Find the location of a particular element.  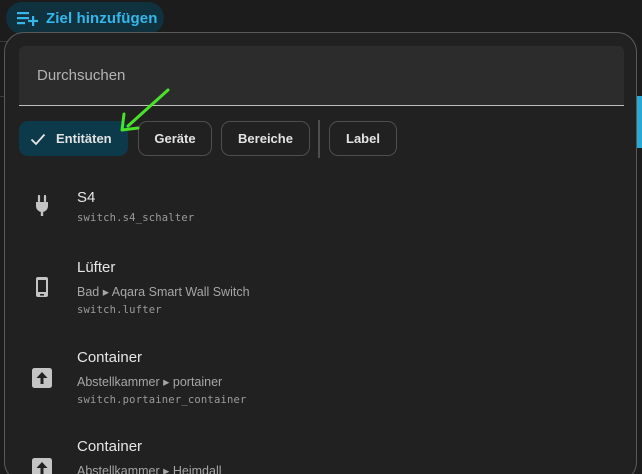

chip-entities: Entitäten is located at coordinates (73, 138).